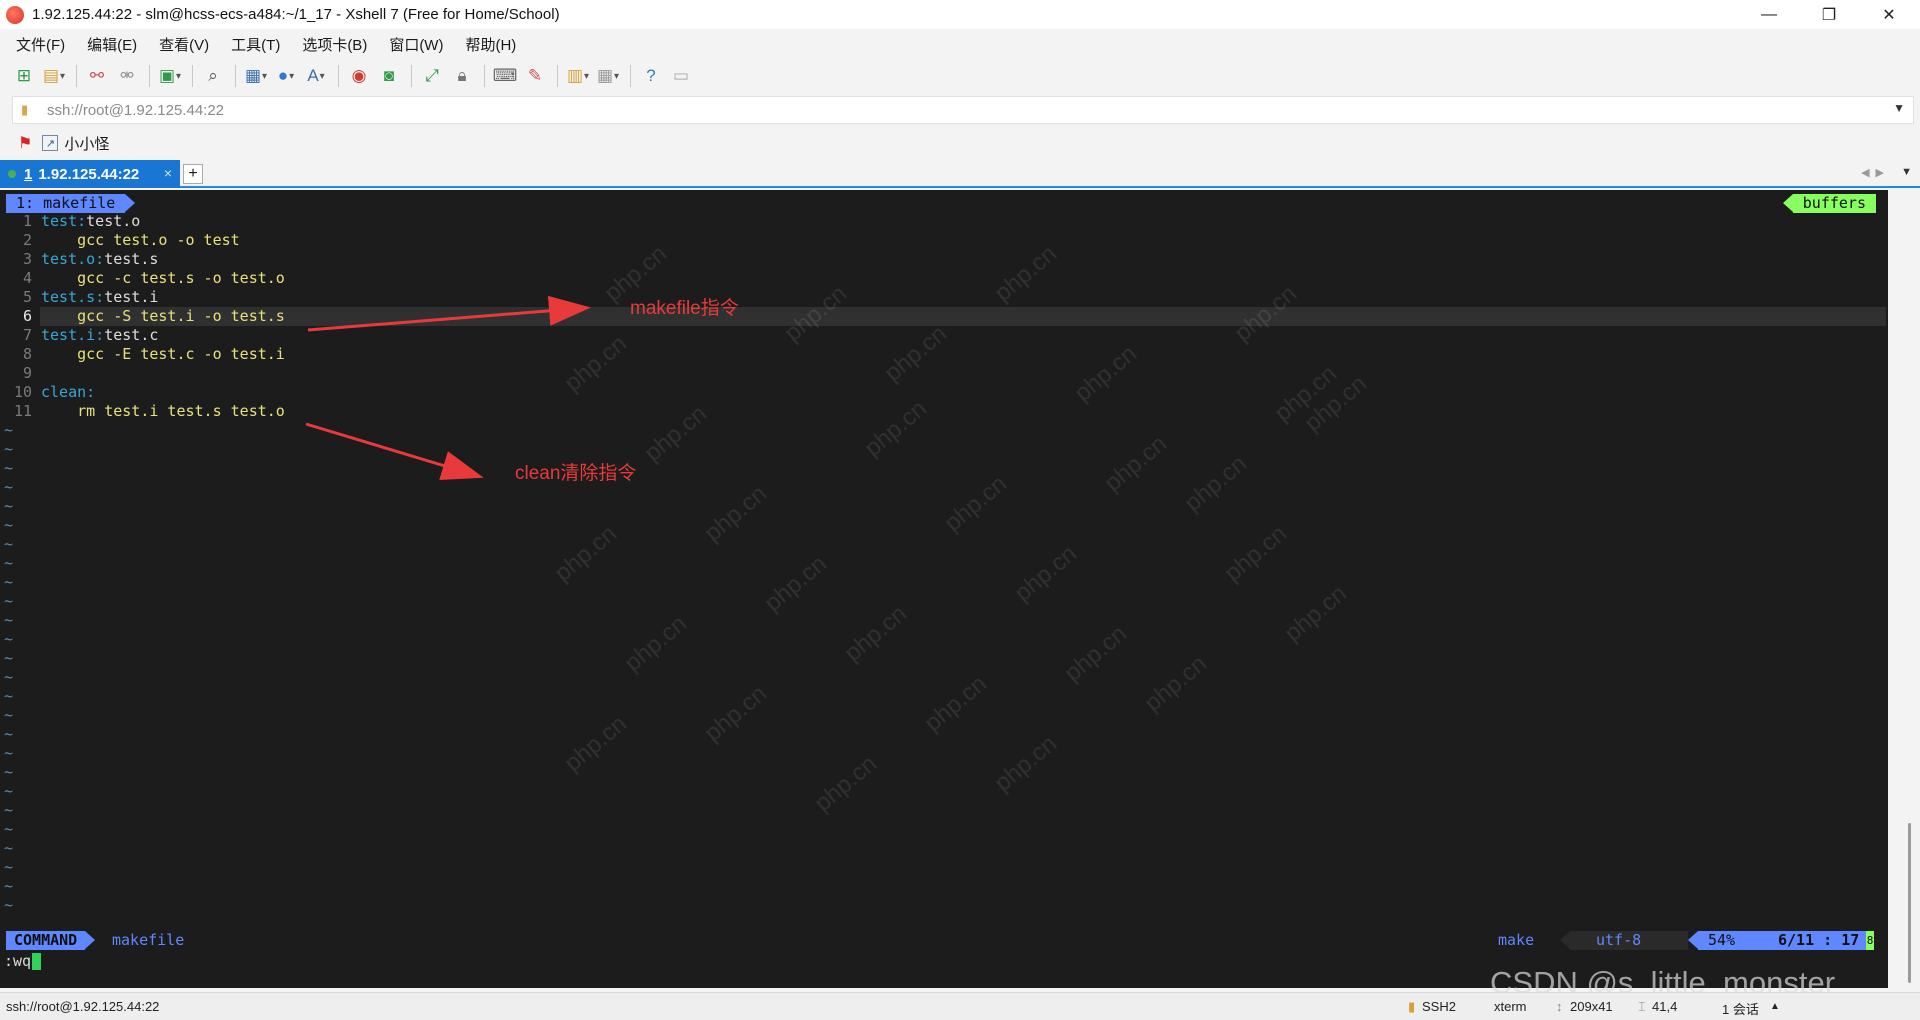 Image resolution: width=1920 pixels, height=1020 pixels. What do you see at coordinates (163, 316) in the screenshot?
I see `line-code: gcc -S test.i -o test.s` at bounding box center [163, 316].